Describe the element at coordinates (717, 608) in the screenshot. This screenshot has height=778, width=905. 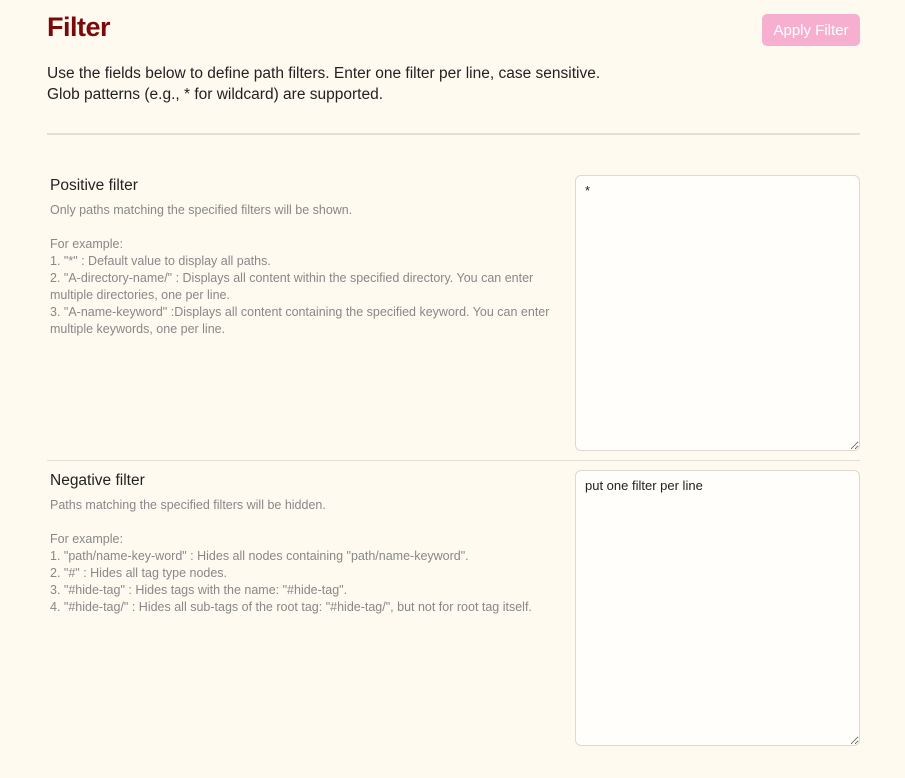
I see `negative-filter-input` at that location.